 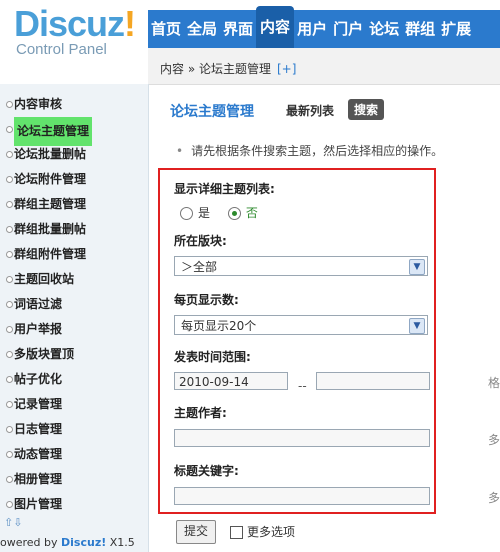 What do you see at coordinates (238, 29) in the screenshot?
I see `tab-interface: 界面` at bounding box center [238, 29].